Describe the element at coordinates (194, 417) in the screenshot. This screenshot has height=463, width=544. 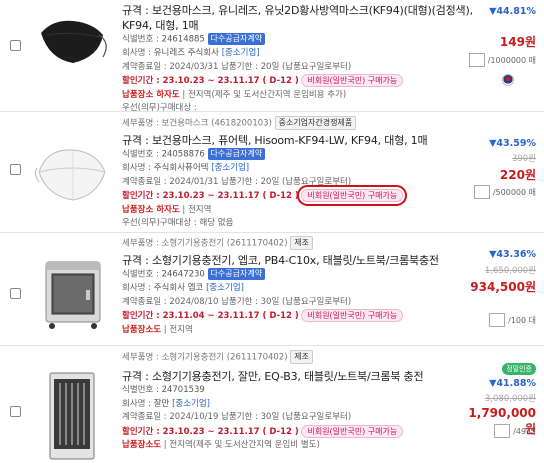
I see `contract-date: 2024/10/19` at that location.